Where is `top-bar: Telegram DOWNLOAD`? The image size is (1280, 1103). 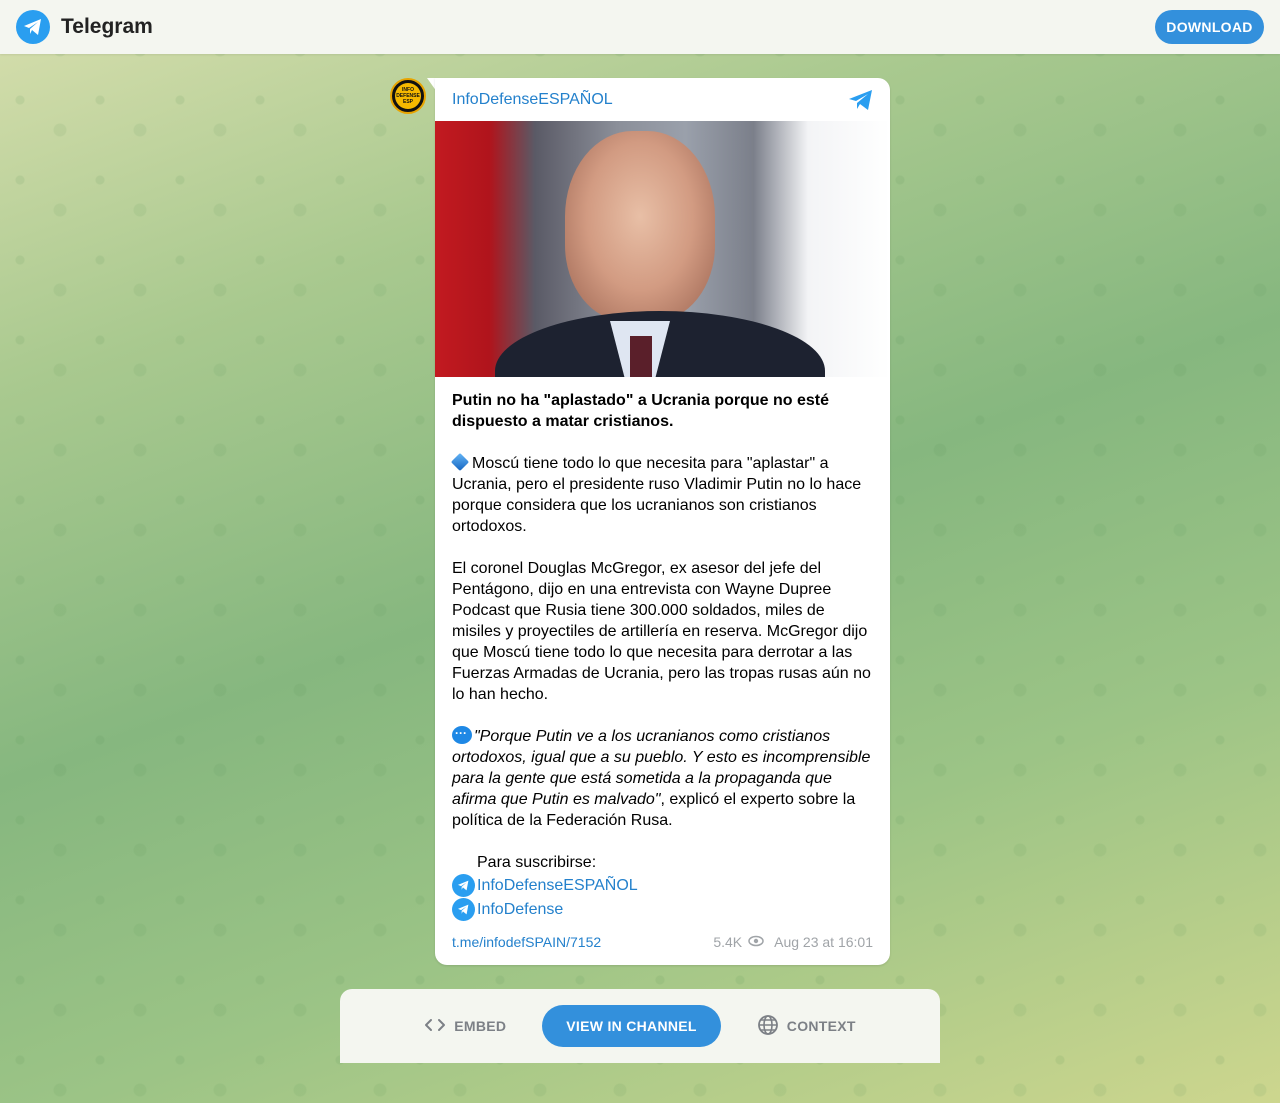 top-bar: Telegram DOWNLOAD is located at coordinates (640, 27).